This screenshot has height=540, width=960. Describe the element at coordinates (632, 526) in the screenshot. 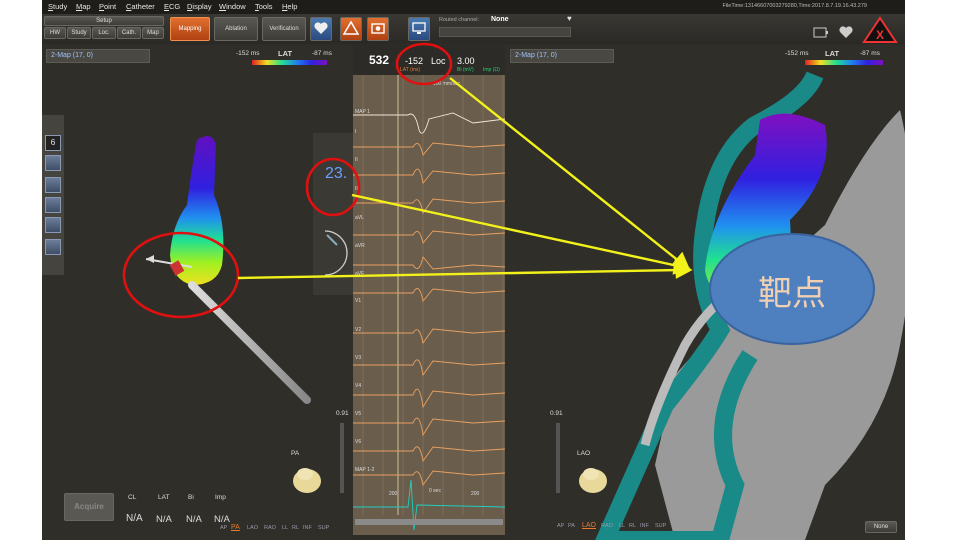

I see `right-tab-rl: RL` at that location.